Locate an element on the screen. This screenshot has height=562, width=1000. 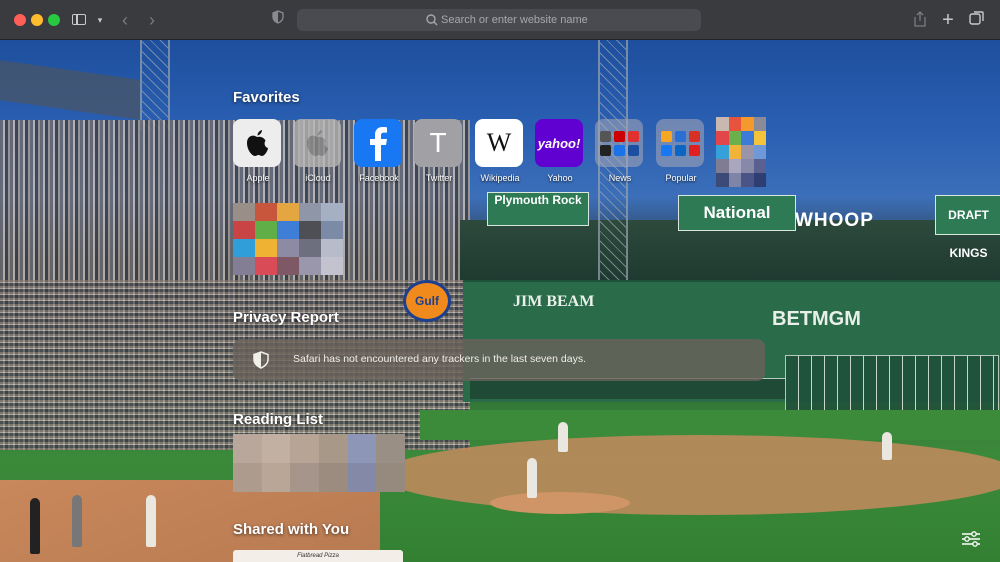
favorite-twitter: T Twitter is located at coordinates (439, 151).